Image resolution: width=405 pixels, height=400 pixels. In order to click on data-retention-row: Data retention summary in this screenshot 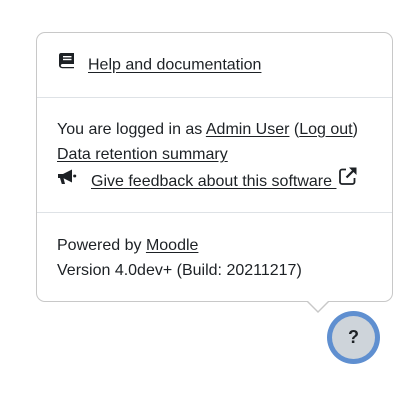, I will do `click(142, 155)`.